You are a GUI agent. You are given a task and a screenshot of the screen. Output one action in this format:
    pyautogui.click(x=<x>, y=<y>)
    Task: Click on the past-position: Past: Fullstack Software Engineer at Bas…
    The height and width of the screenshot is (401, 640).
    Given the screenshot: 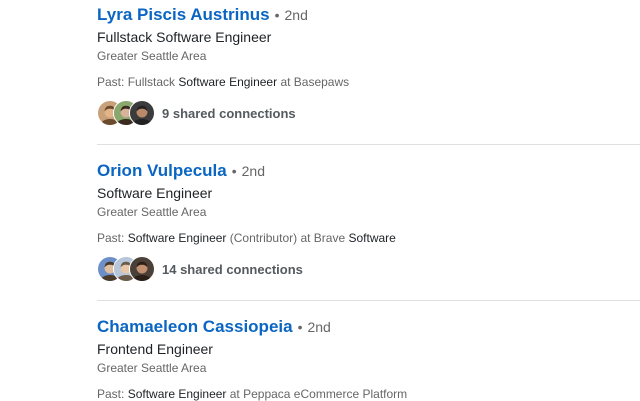 What is the action you would take?
    pyautogui.click(x=368, y=82)
    